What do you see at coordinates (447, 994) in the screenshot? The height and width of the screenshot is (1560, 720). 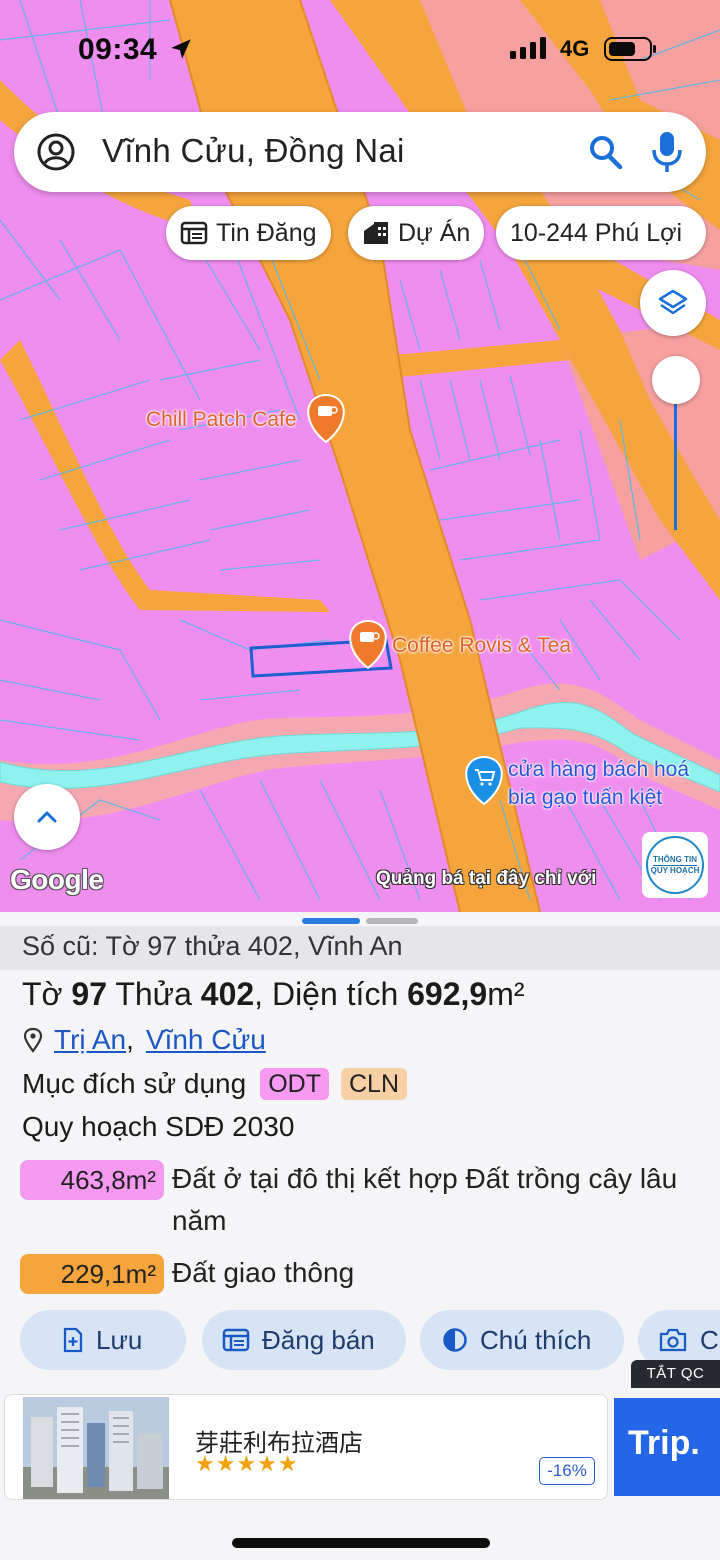 I see `parcel-area: 692,9` at bounding box center [447, 994].